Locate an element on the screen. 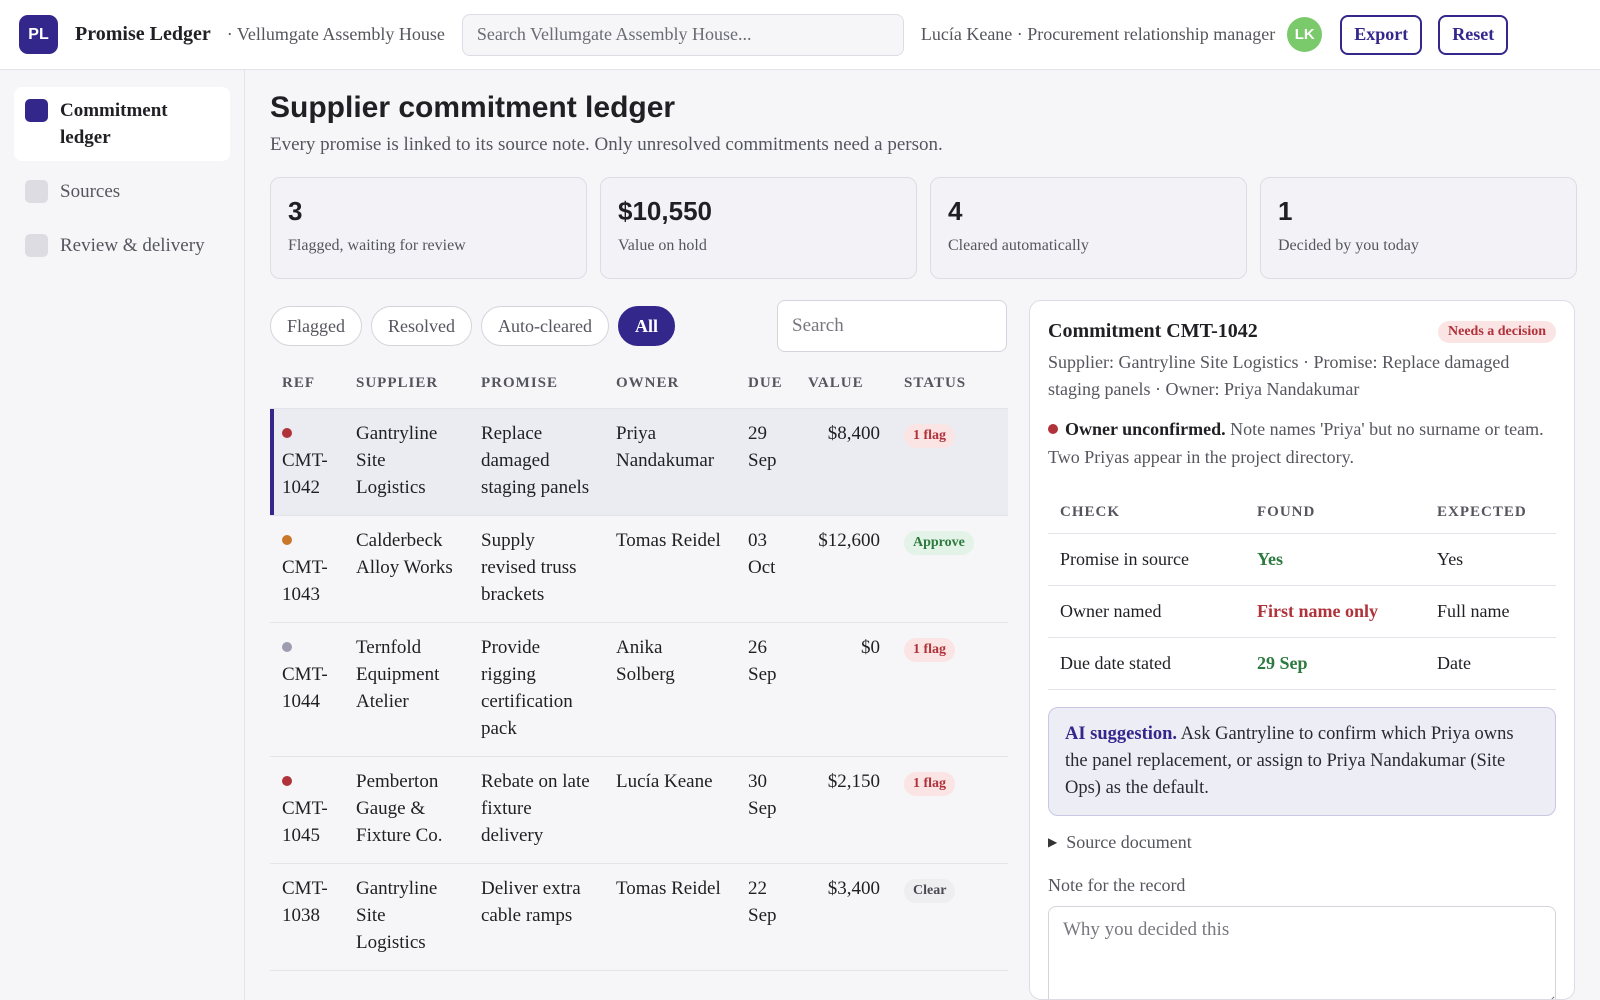 Image resolution: width=1600 pixels, height=1000 pixels. sidebar-item-sources: Sources is located at coordinates (122, 191).